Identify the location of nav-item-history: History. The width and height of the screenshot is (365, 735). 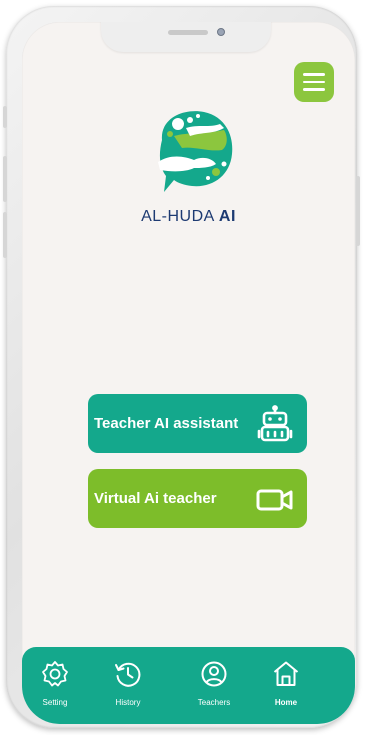
(128, 683).